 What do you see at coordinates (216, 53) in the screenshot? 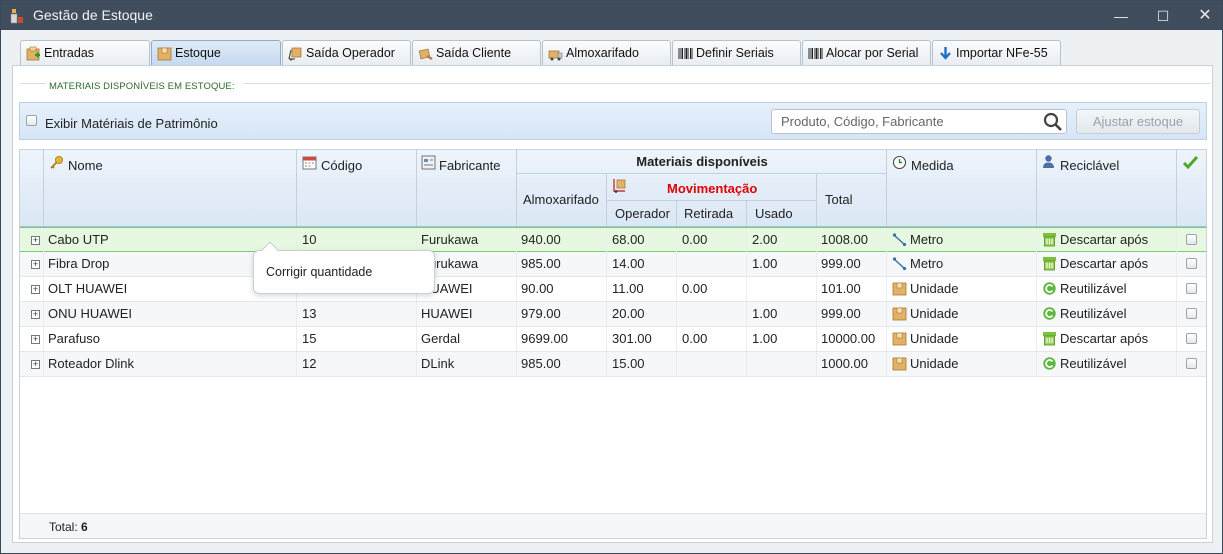
I see `tab-estoque: Estoque` at bounding box center [216, 53].